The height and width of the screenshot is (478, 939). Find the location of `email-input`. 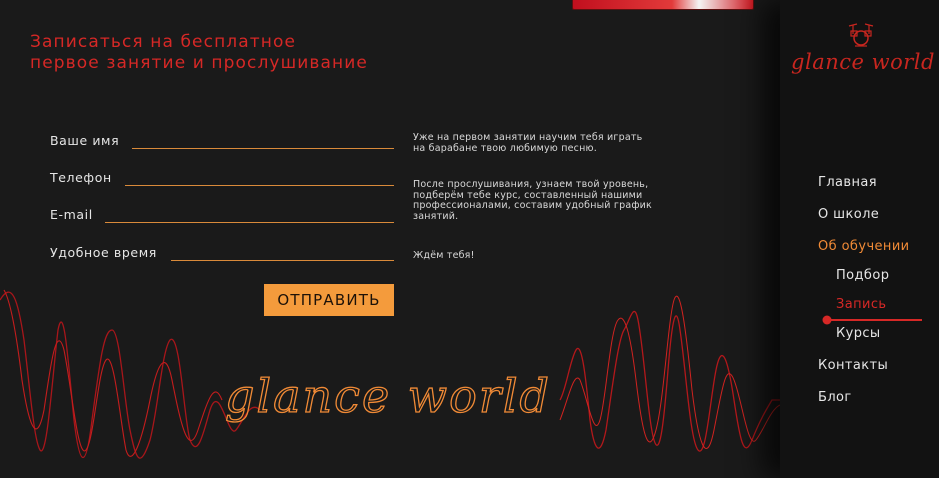

email-input is located at coordinates (249, 213).